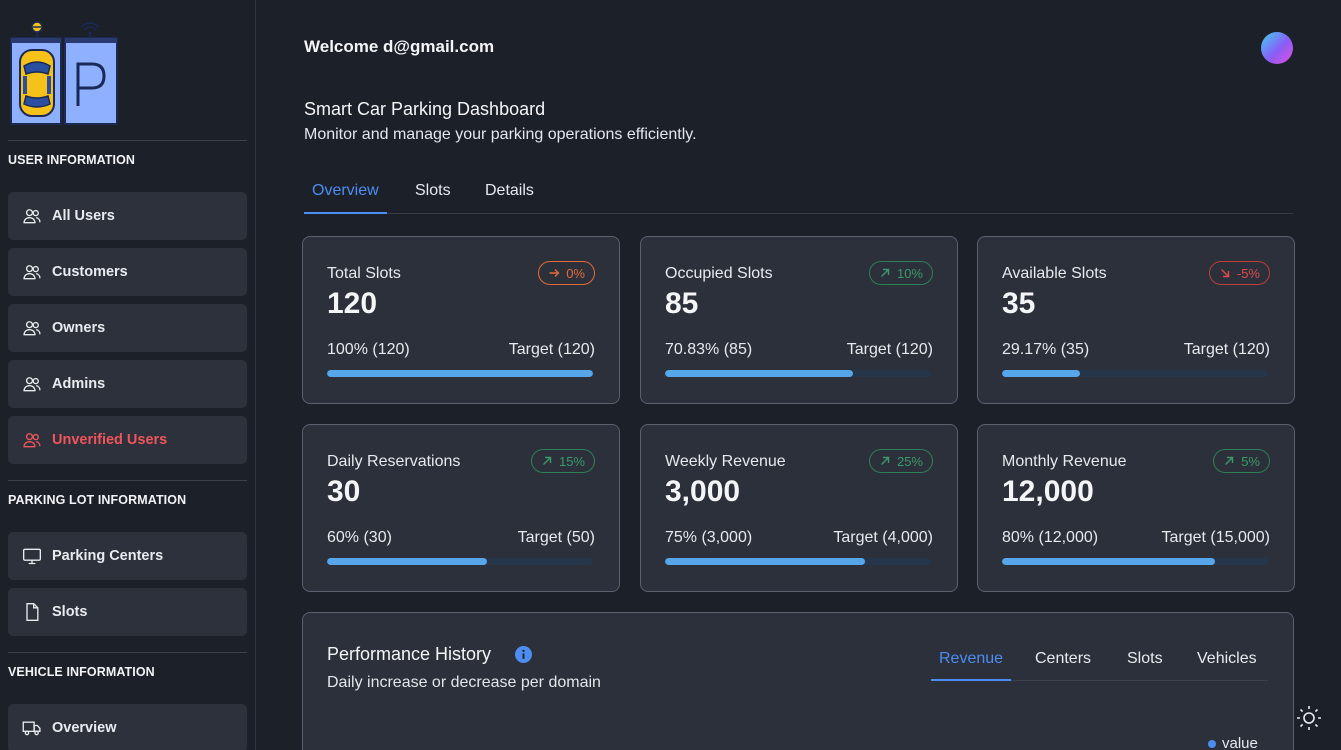  What do you see at coordinates (798, 193) in the screenshot?
I see `main-tabs: Overview Slots Details` at bounding box center [798, 193].